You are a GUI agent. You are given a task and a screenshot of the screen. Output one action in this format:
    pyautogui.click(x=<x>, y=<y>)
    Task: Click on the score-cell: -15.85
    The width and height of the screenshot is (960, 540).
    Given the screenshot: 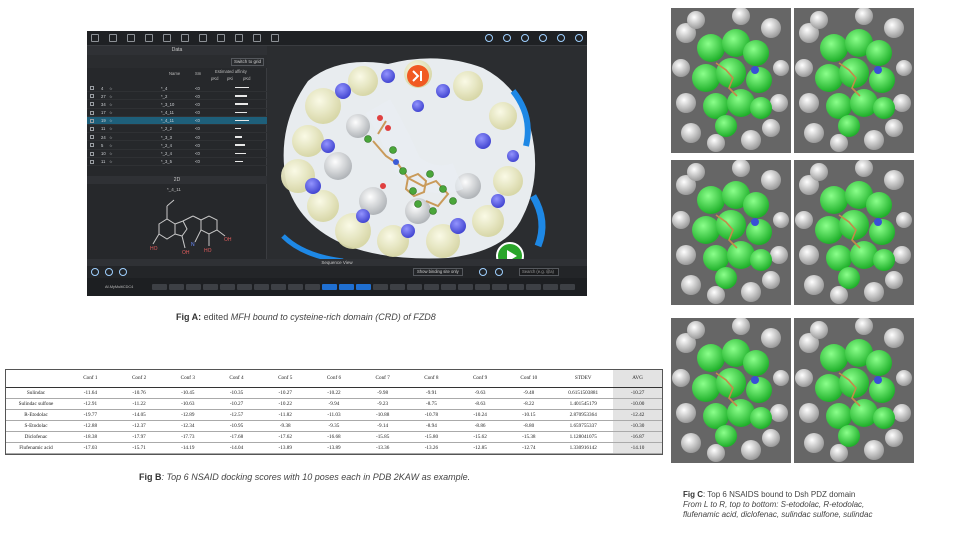 What is the action you would take?
    pyautogui.click(x=383, y=437)
    